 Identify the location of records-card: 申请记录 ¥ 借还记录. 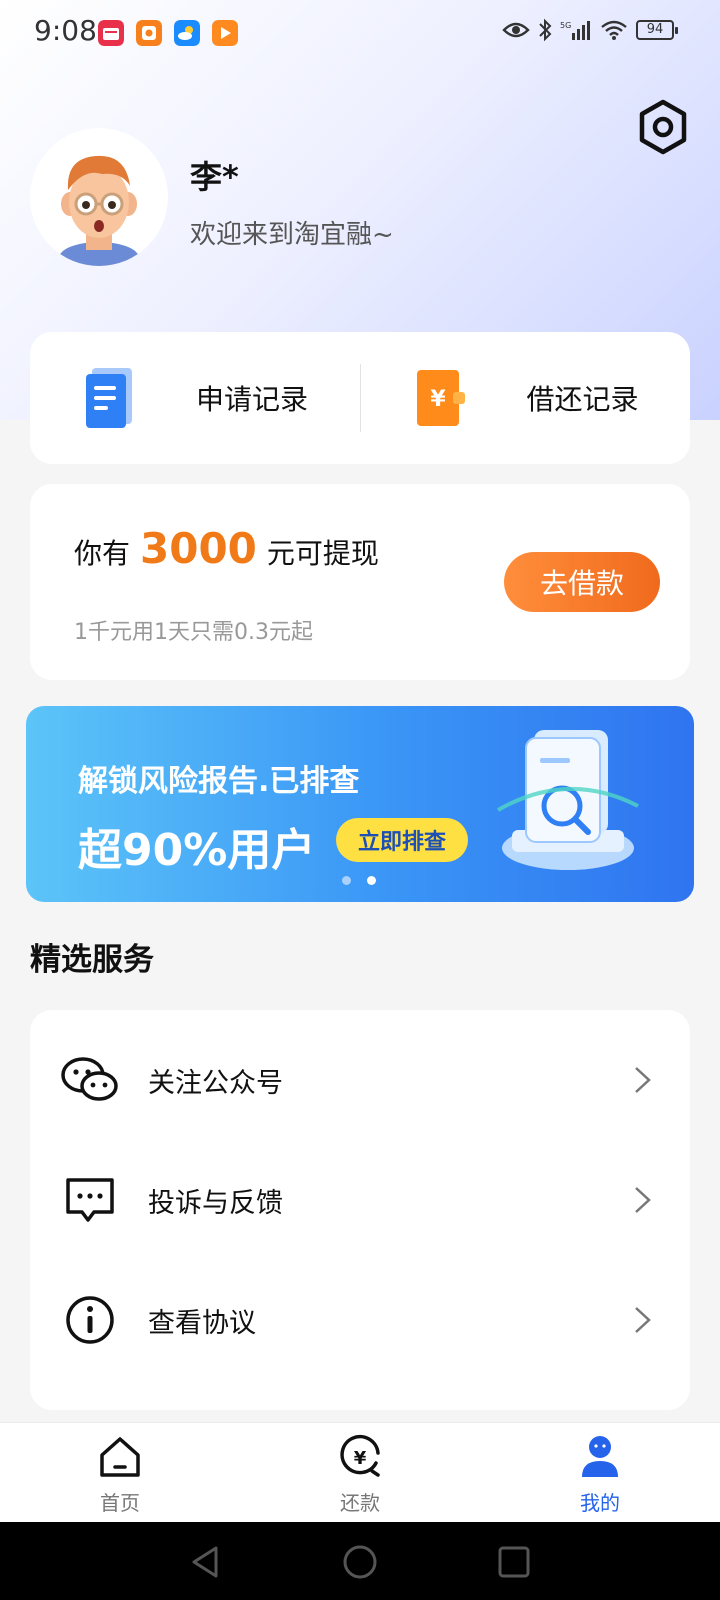
(360, 398).